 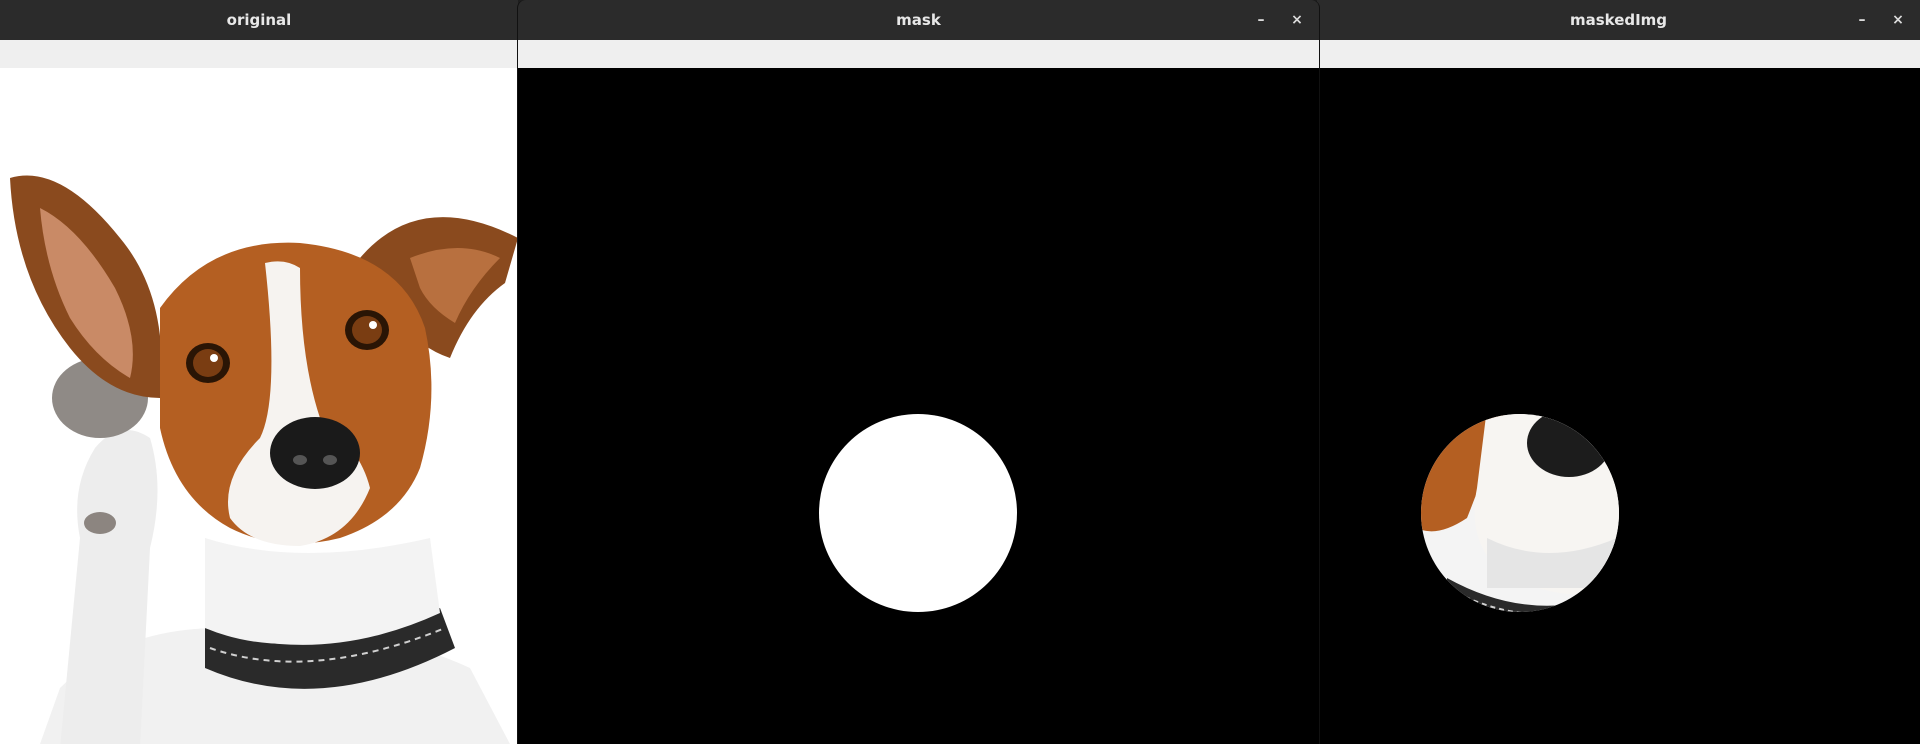 I want to click on window-title-mask: mask, so click(x=918, y=20).